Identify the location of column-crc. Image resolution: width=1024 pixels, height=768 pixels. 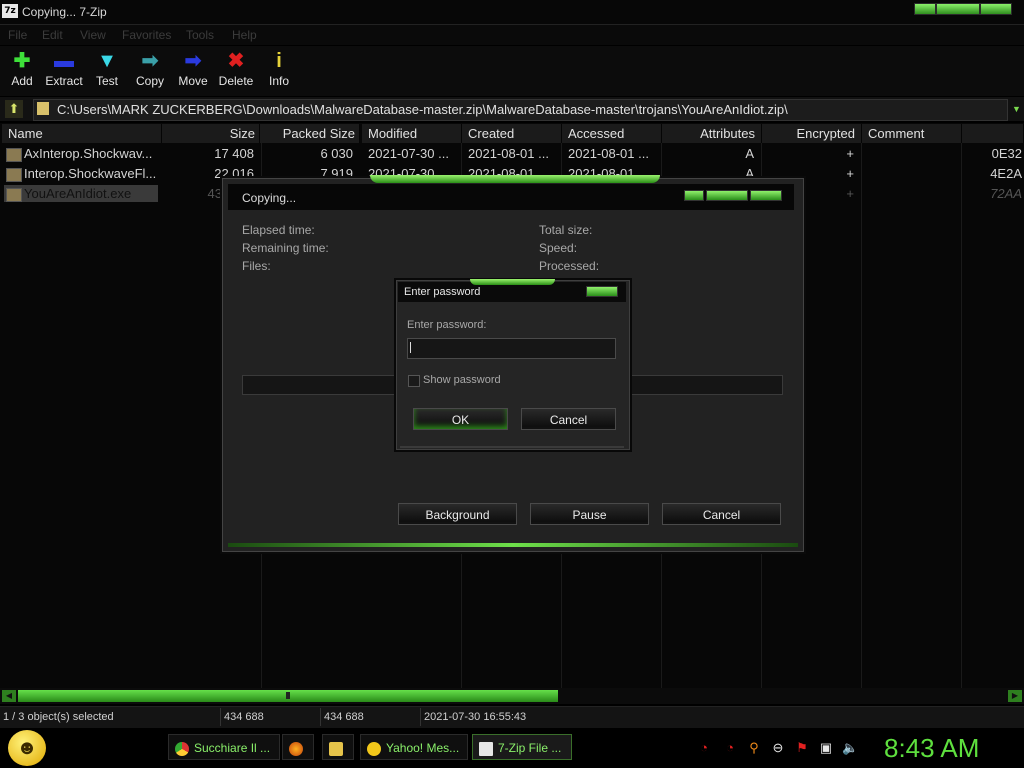
(993, 133).